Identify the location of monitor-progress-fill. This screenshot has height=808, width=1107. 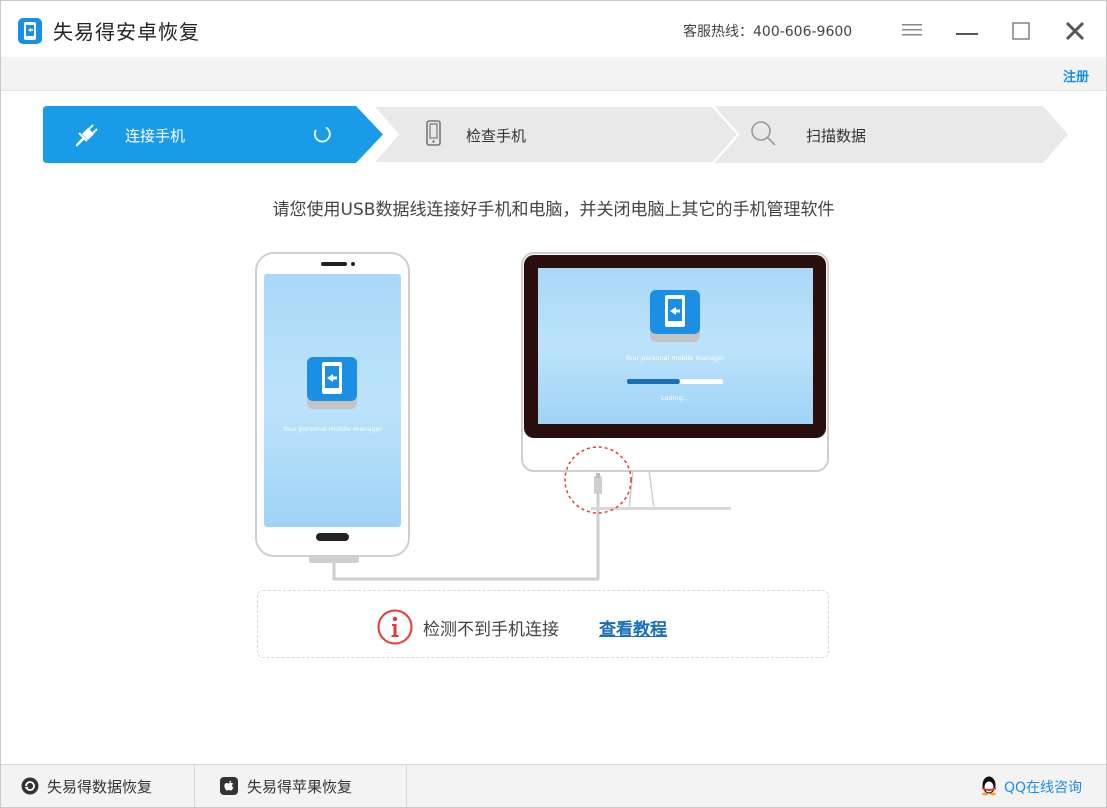
(653, 381).